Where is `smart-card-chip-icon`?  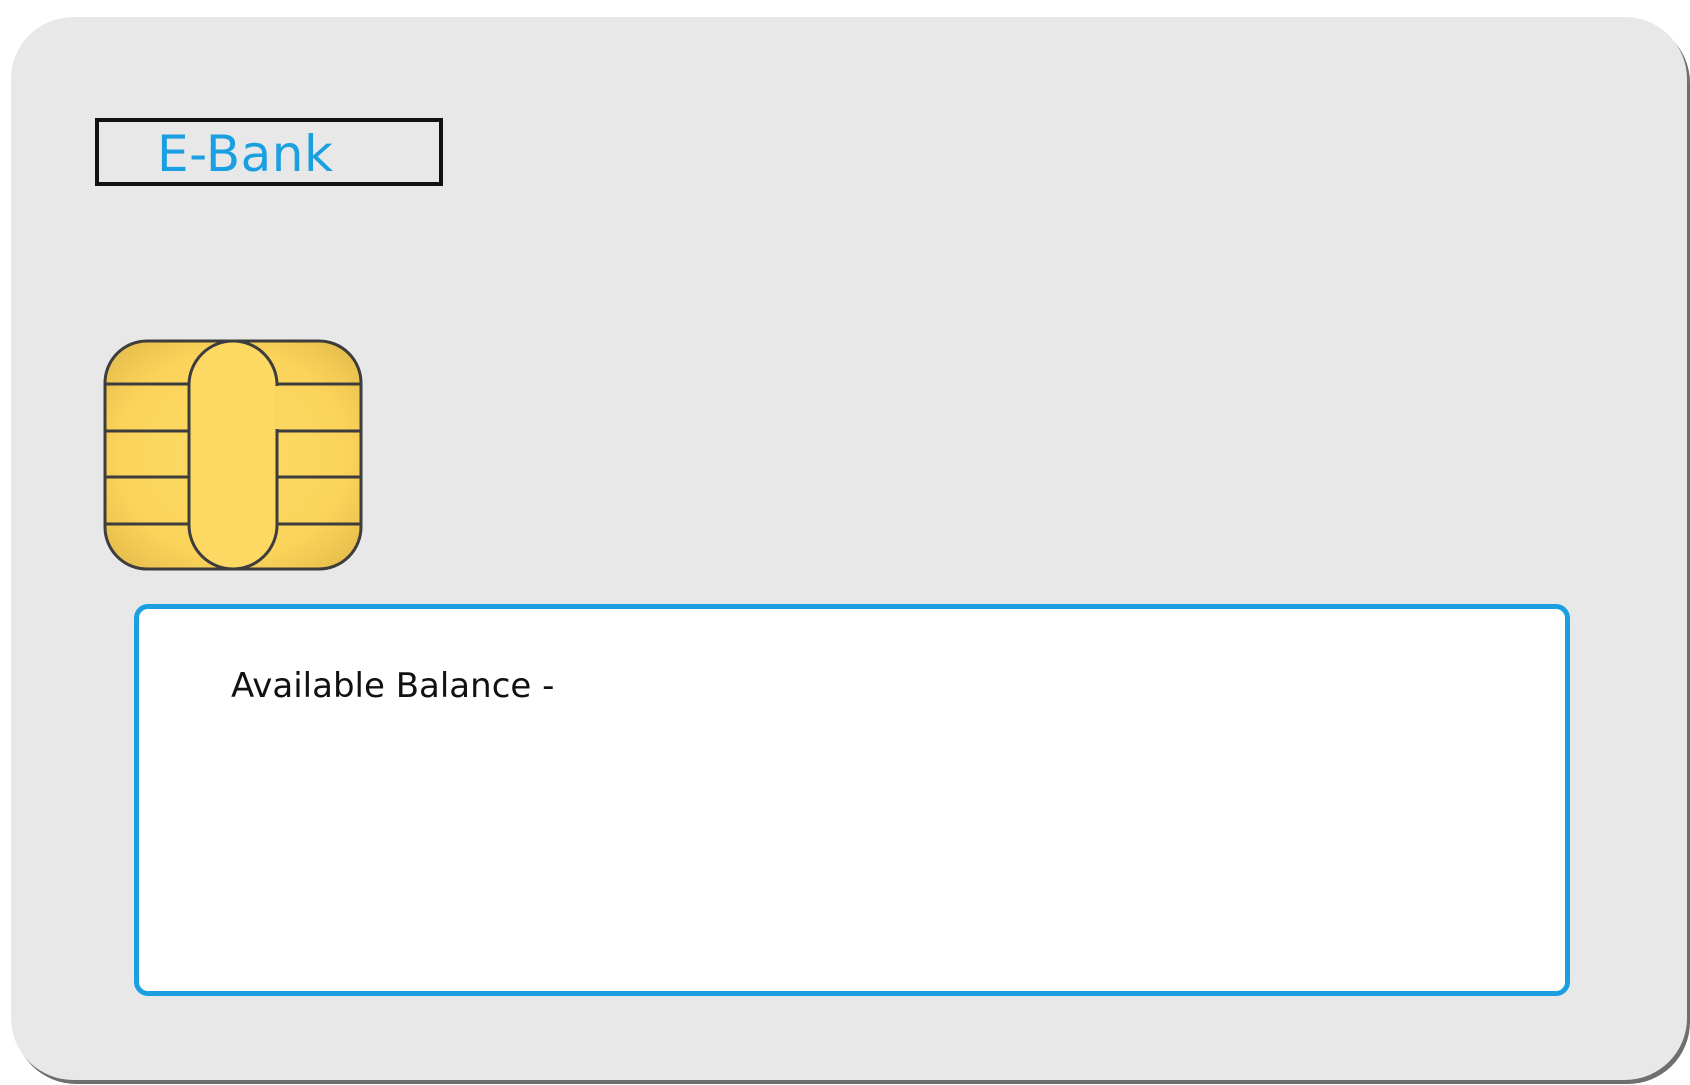
smart-card-chip-icon is located at coordinates (233, 455).